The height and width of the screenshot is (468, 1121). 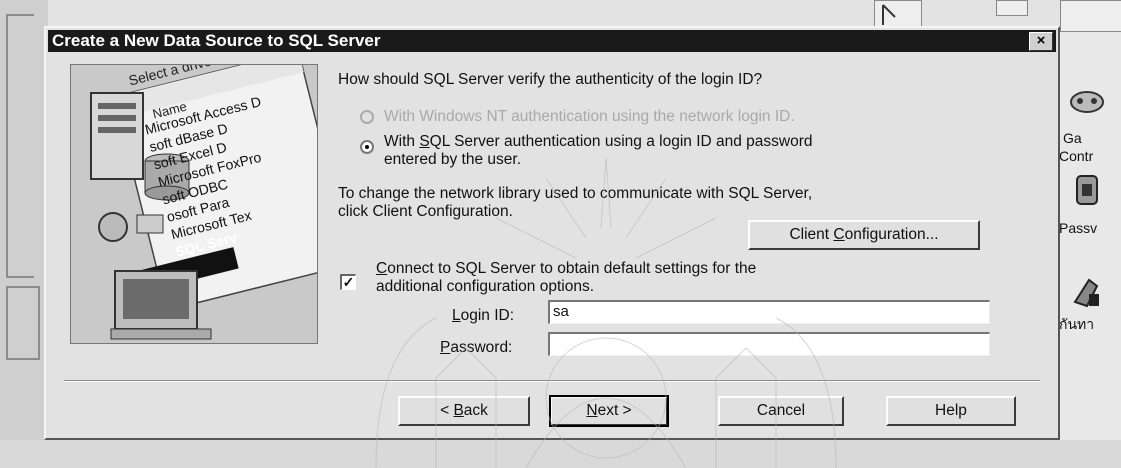 I want to click on login-id-label: Login ID:, so click(x=483, y=315).